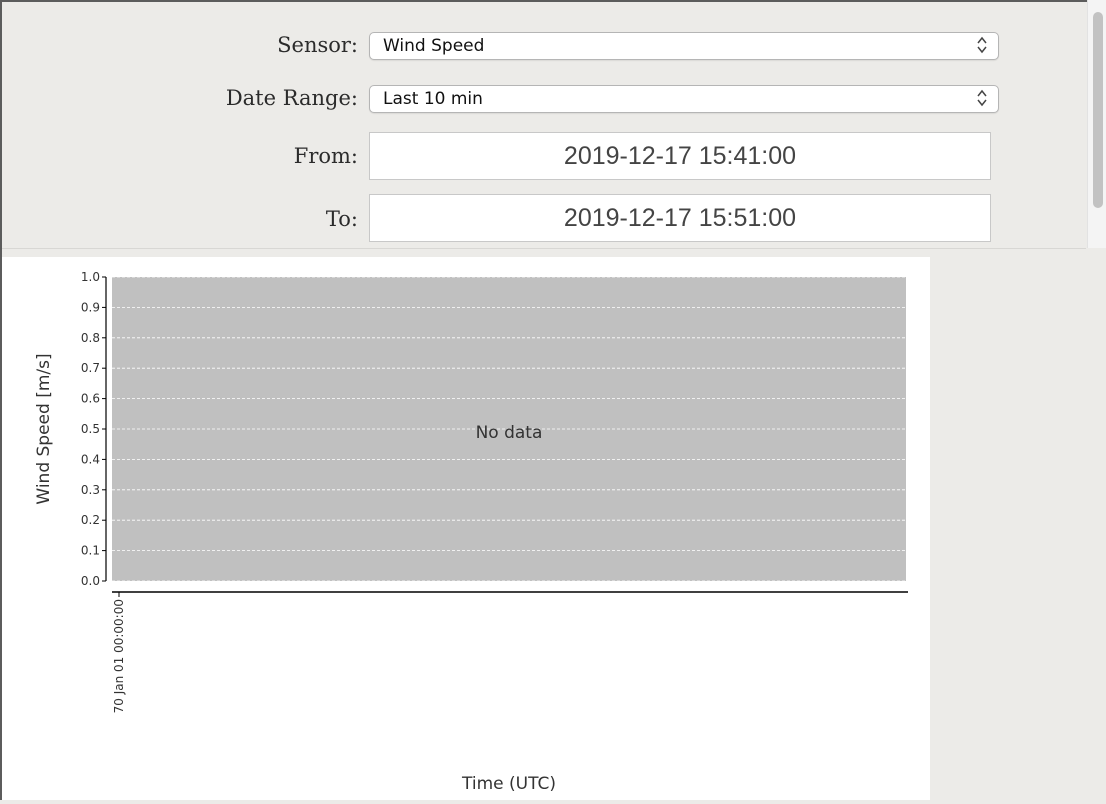 The height and width of the screenshot is (804, 1106). I want to click on y-tick-label: 0.3, so click(90, 490).